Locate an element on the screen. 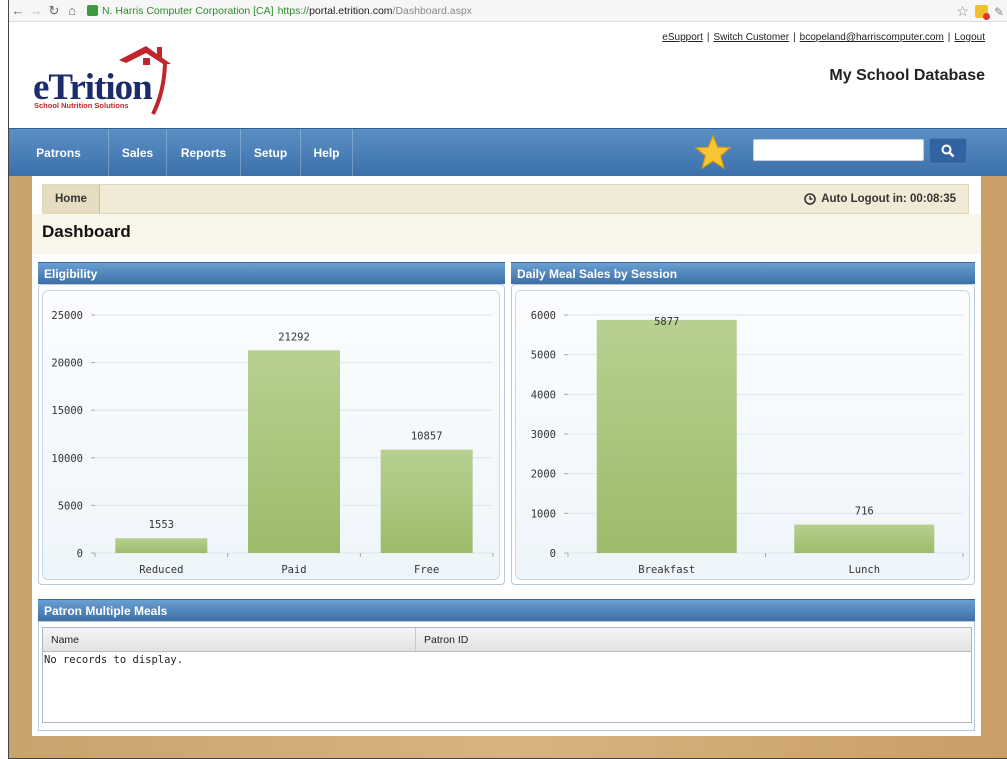 Image resolution: width=1007 pixels, height=759 pixels. x-tick-label: Reduced is located at coordinates (161, 570).